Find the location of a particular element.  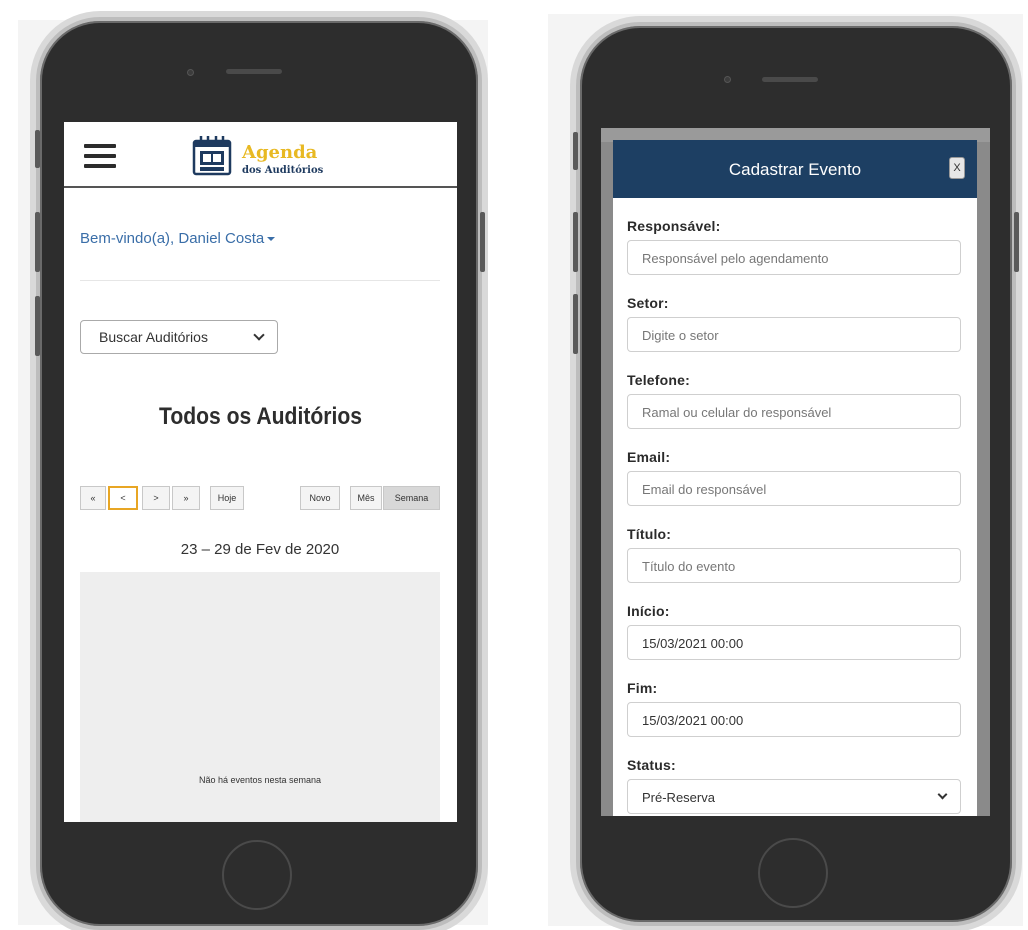

right-phone-volume-up is located at coordinates (575, 242).